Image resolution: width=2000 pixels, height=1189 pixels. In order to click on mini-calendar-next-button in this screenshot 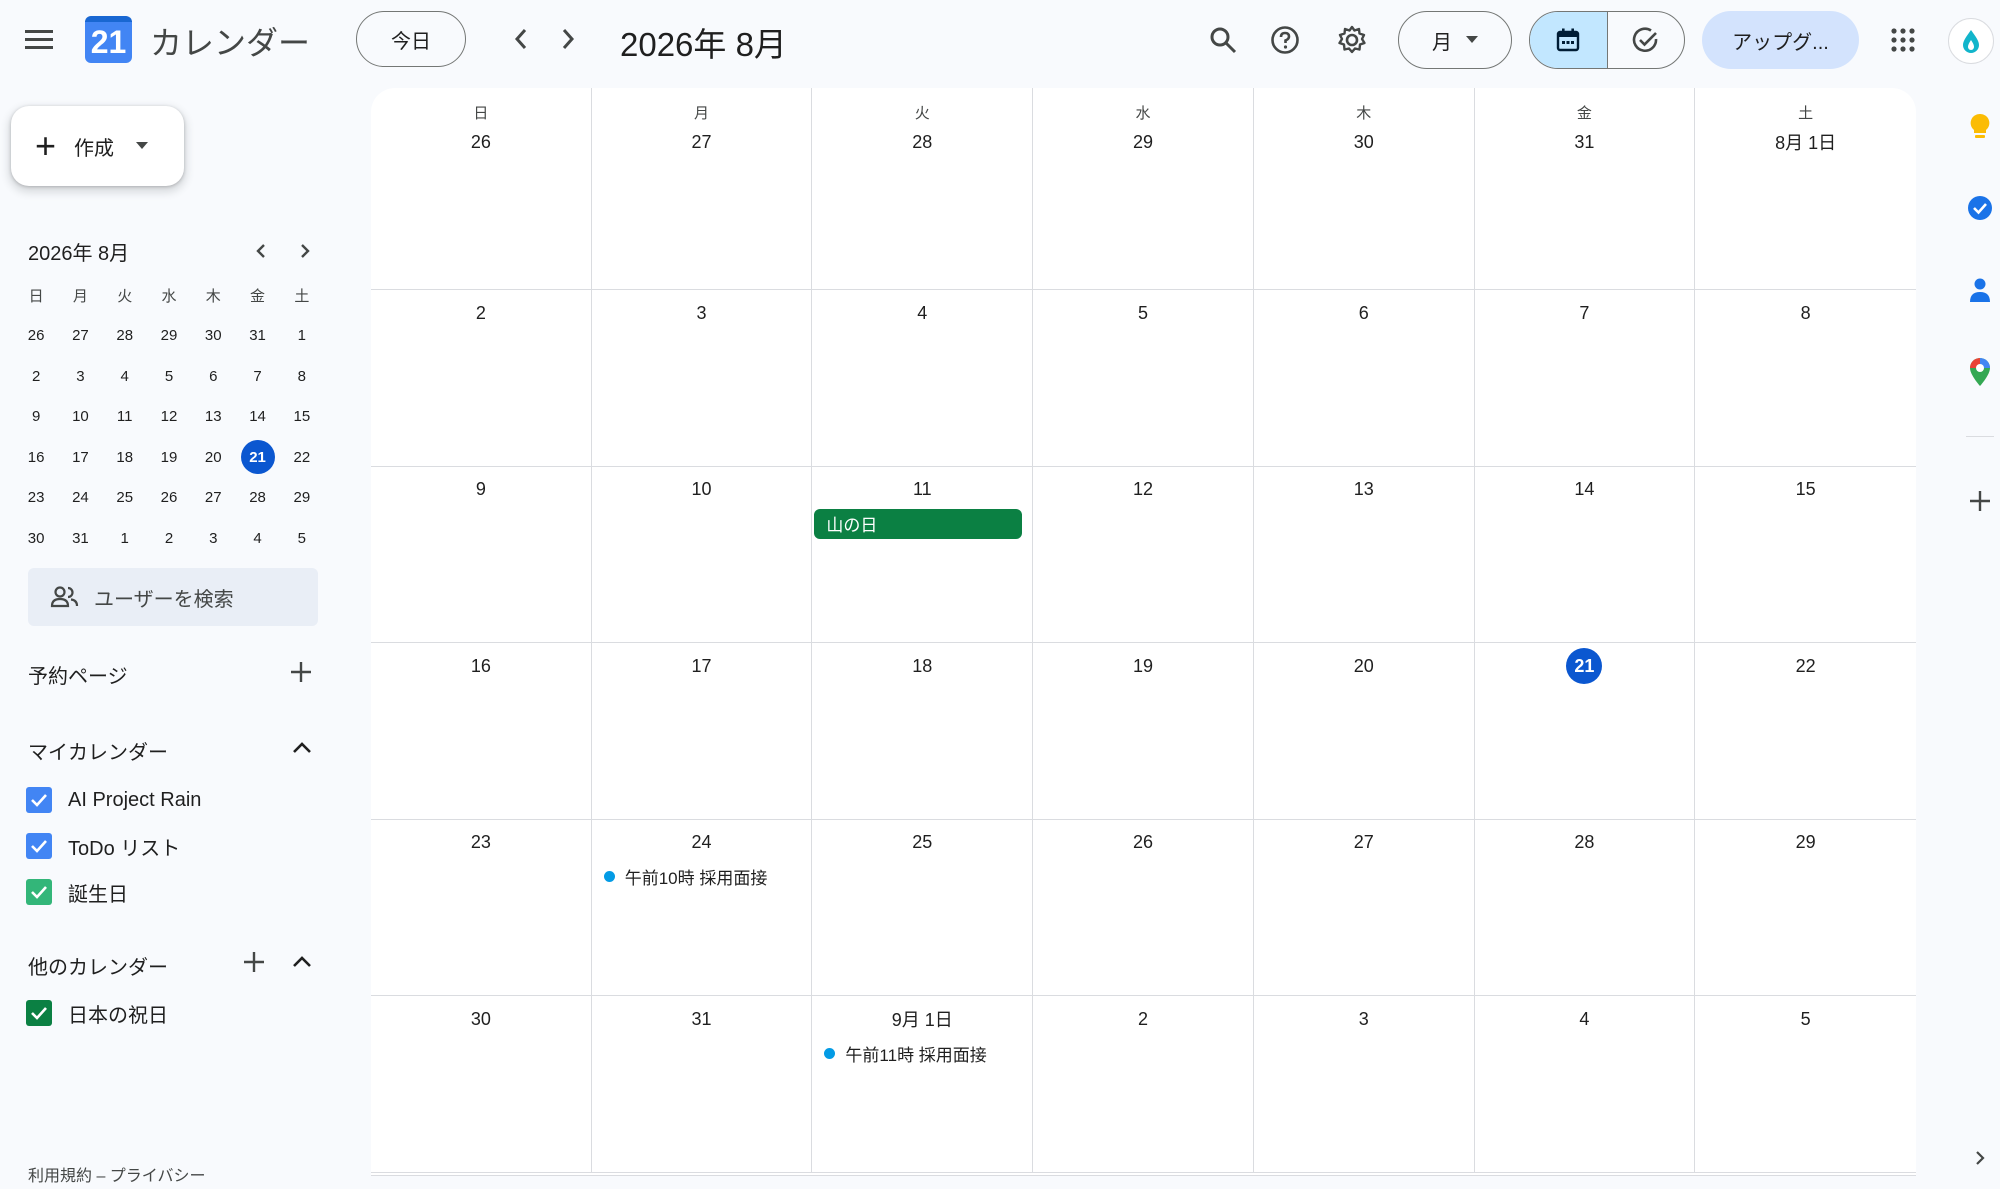, I will do `click(305, 251)`.